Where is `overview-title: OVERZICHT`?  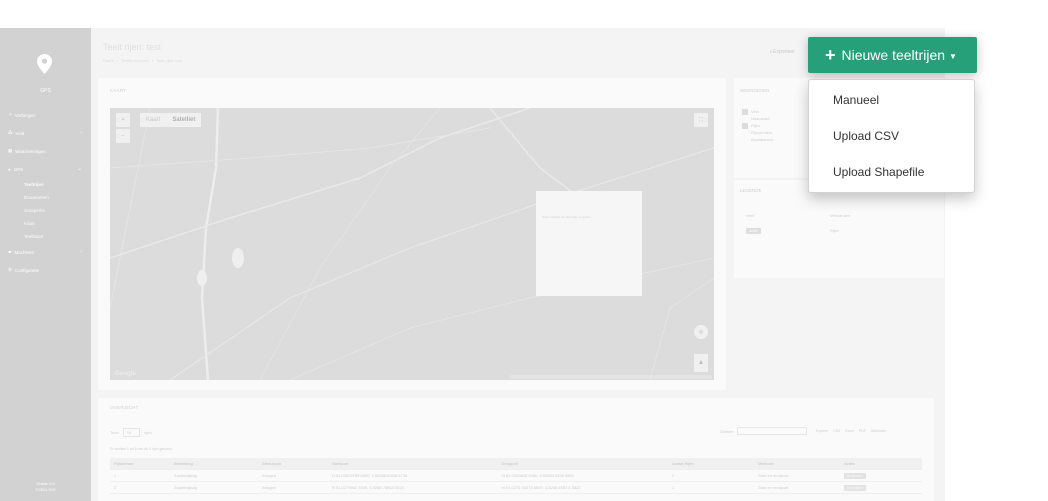
overview-title: OVERZICHT is located at coordinates (124, 407).